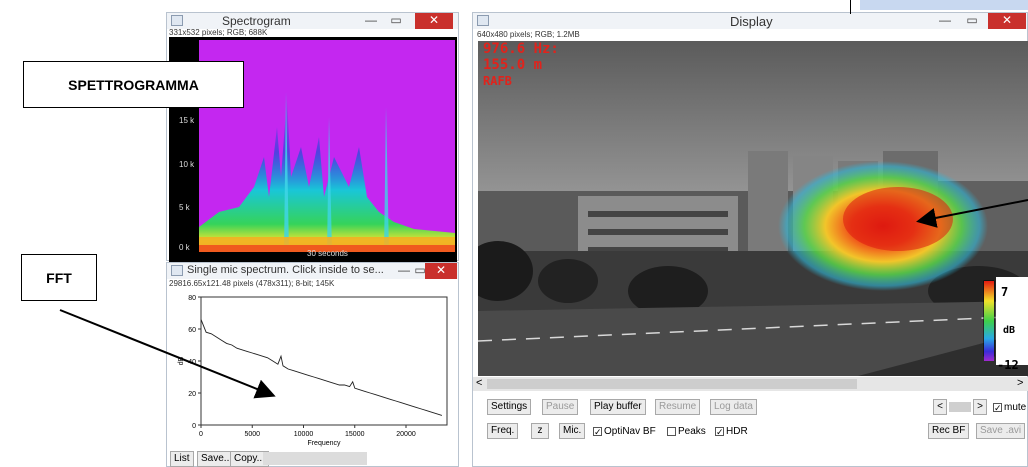 Image resolution: width=1028 pixels, height=467 pixels. What do you see at coordinates (313, 371) in the screenshot?
I see `fft-chart: 0 20 40 60 80 0 5000 10000 15000 20000 Frequency dB` at bounding box center [313, 371].